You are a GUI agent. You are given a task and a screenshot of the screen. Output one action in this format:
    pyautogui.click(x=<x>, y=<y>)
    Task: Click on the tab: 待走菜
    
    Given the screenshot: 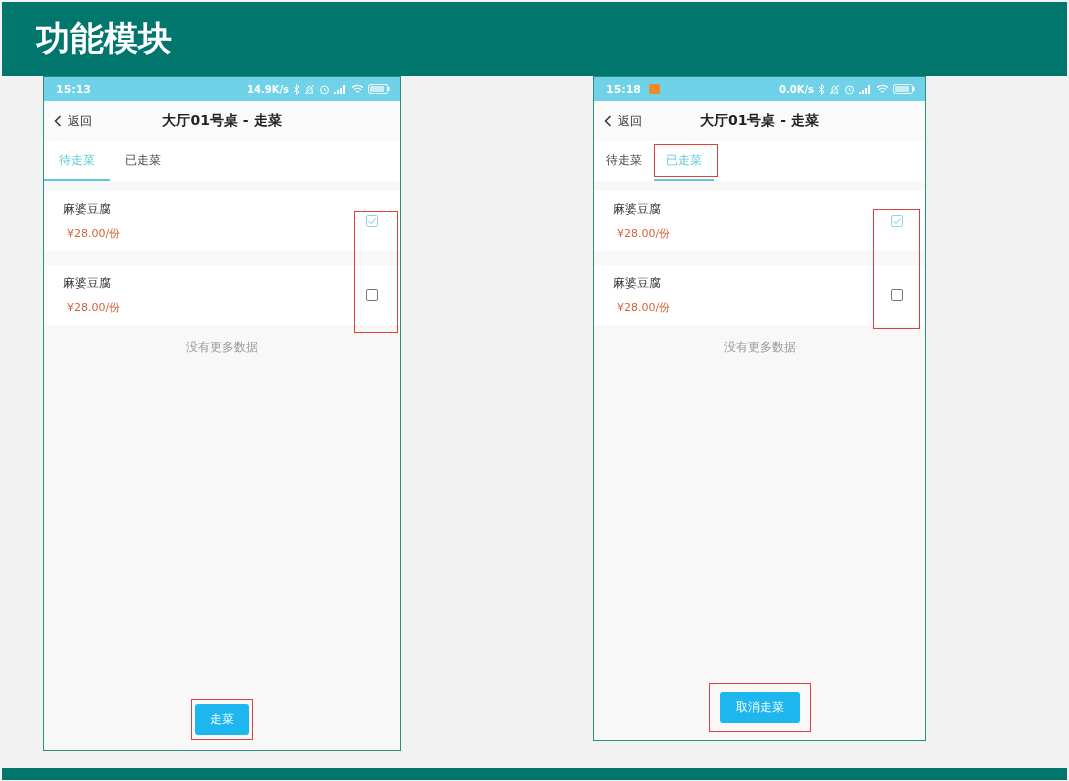 What is the action you would take?
    pyautogui.click(x=624, y=161)
    